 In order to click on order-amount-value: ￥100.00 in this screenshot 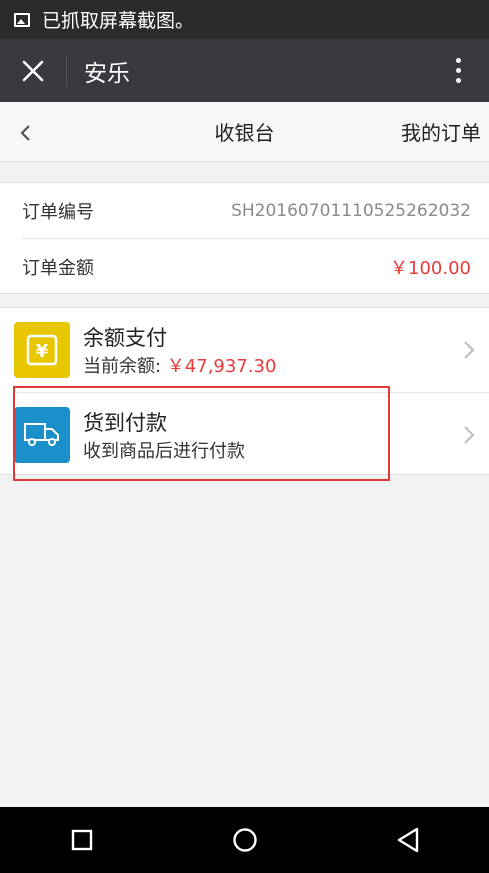, I will do `click(430, 268)`.